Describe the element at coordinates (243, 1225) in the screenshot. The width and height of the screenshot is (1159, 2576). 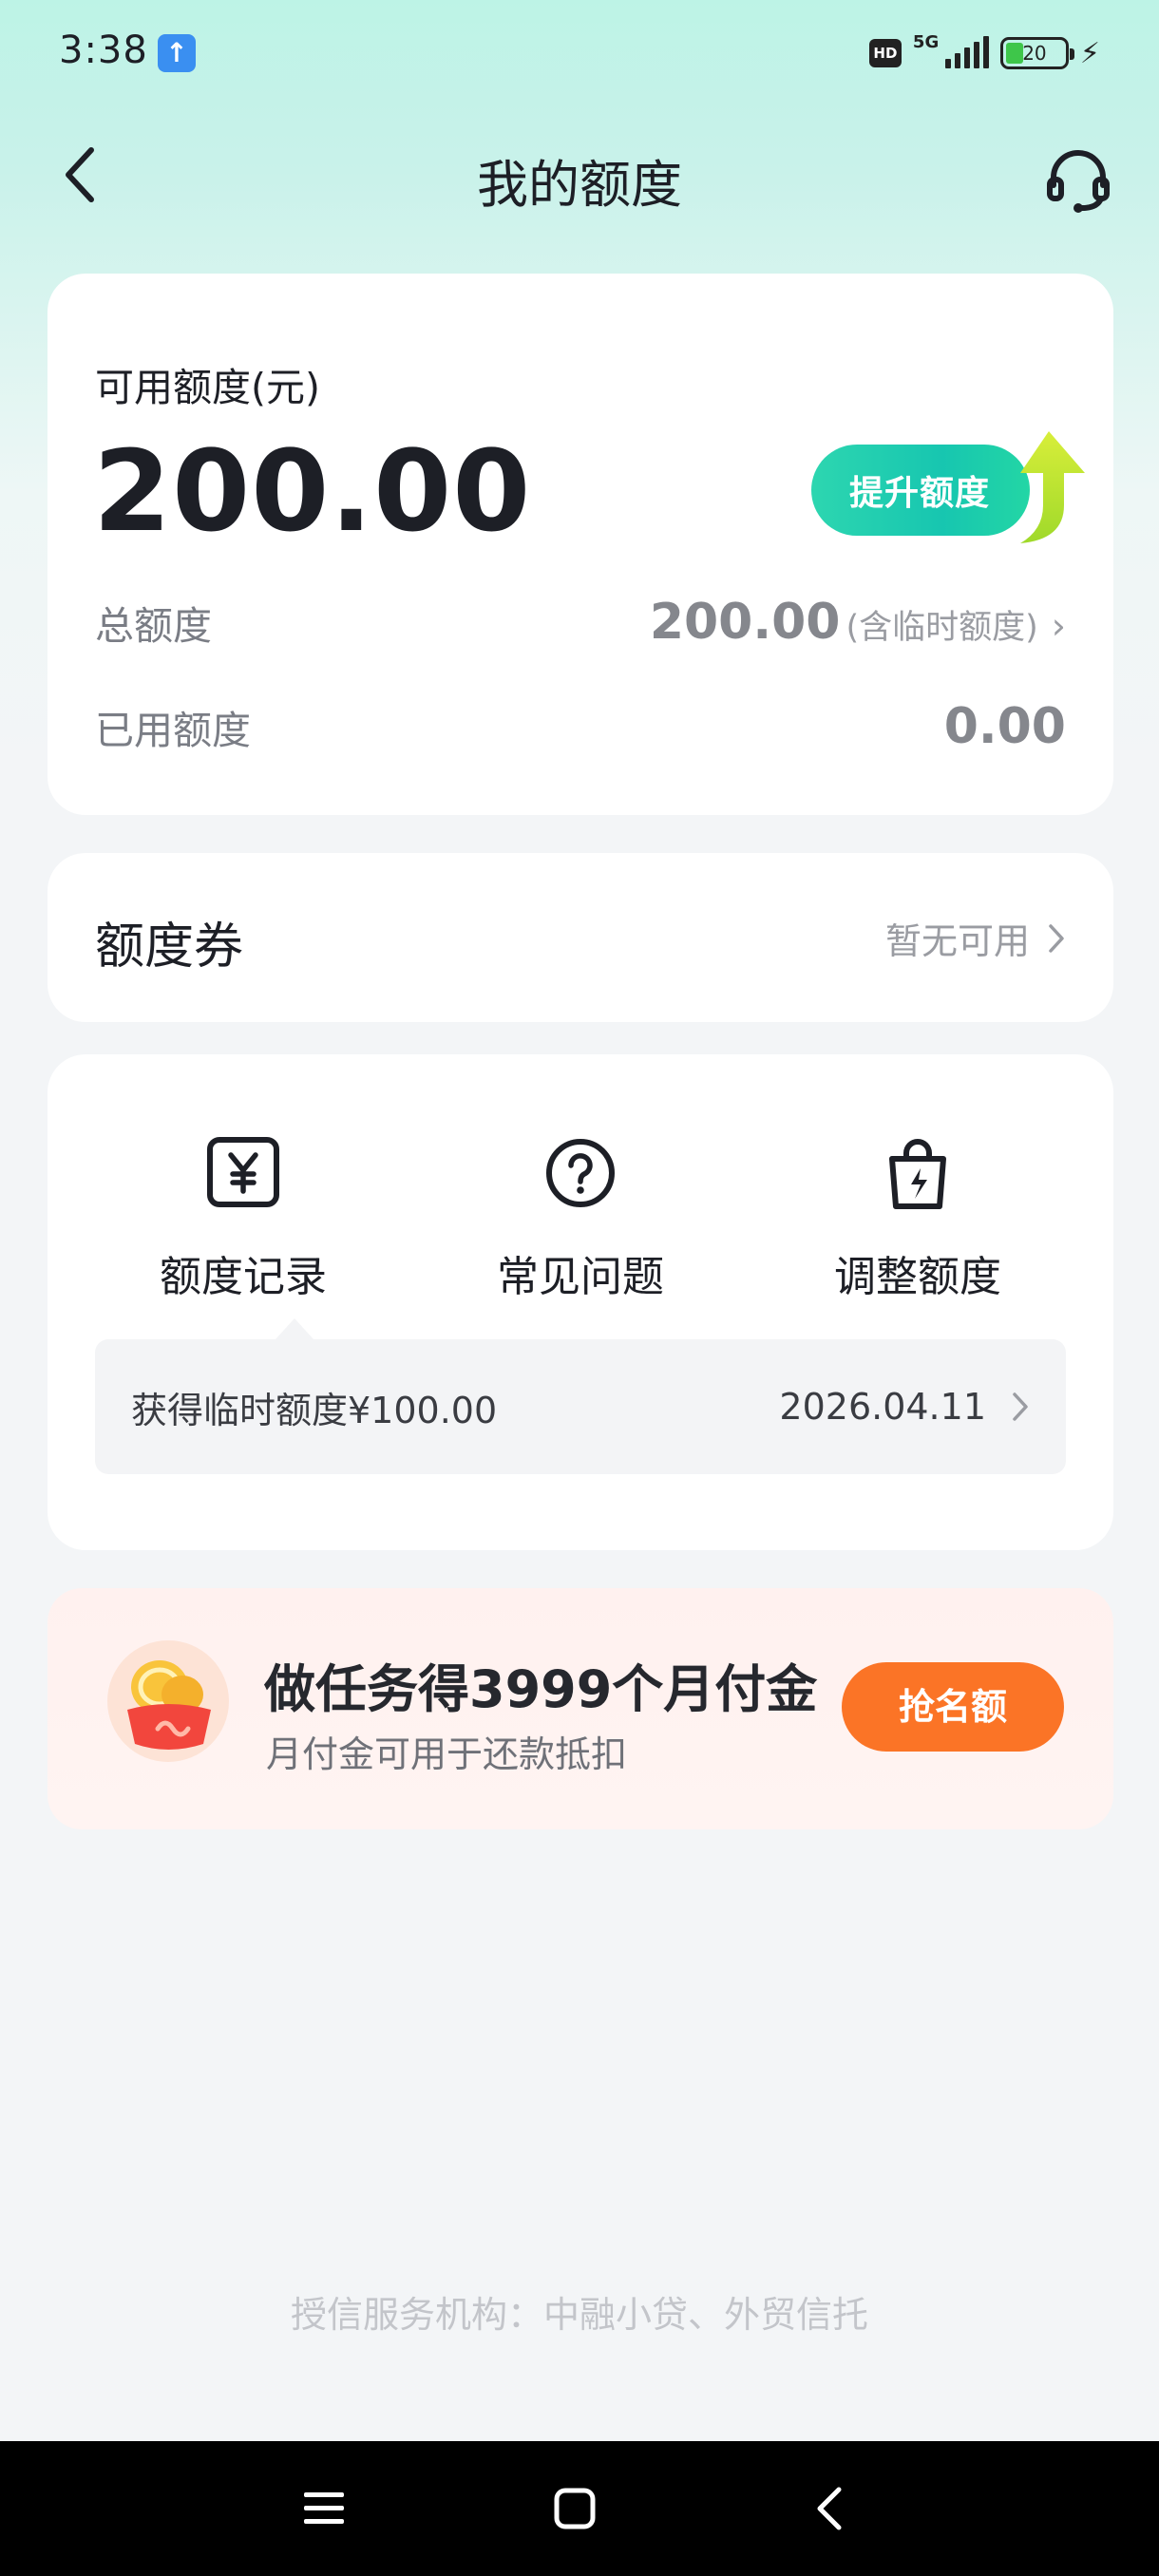
I see `quota-record-tool: 额度记录` at that location.